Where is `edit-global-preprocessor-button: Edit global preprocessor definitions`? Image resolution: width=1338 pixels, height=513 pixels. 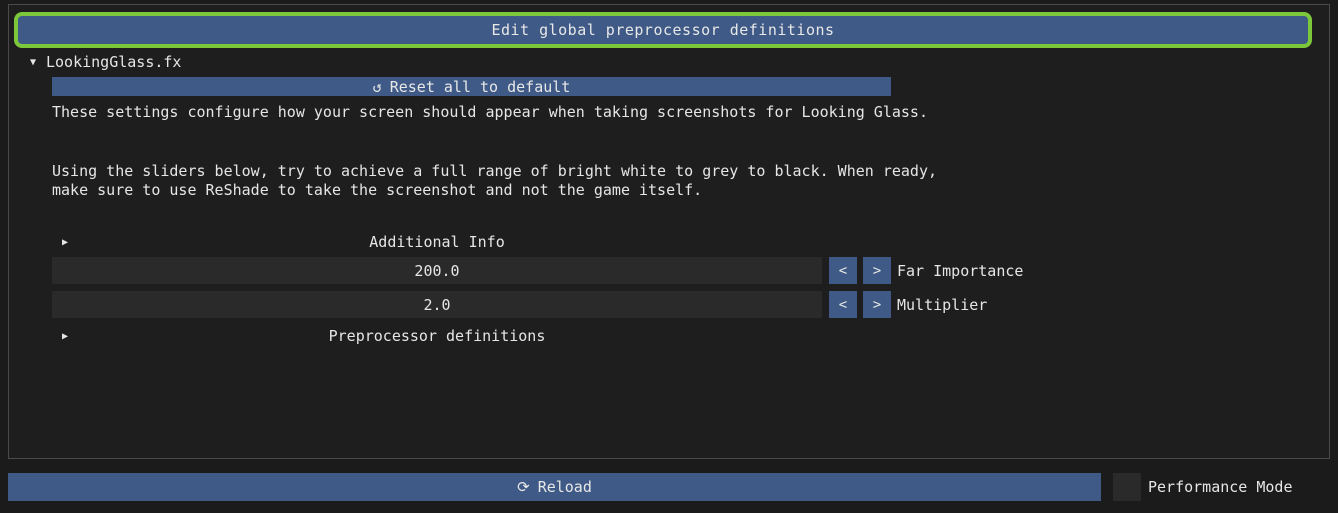
edit-global-preprocessor-button: Edit global preprocessor definitions is located at coordinates (663, 30).